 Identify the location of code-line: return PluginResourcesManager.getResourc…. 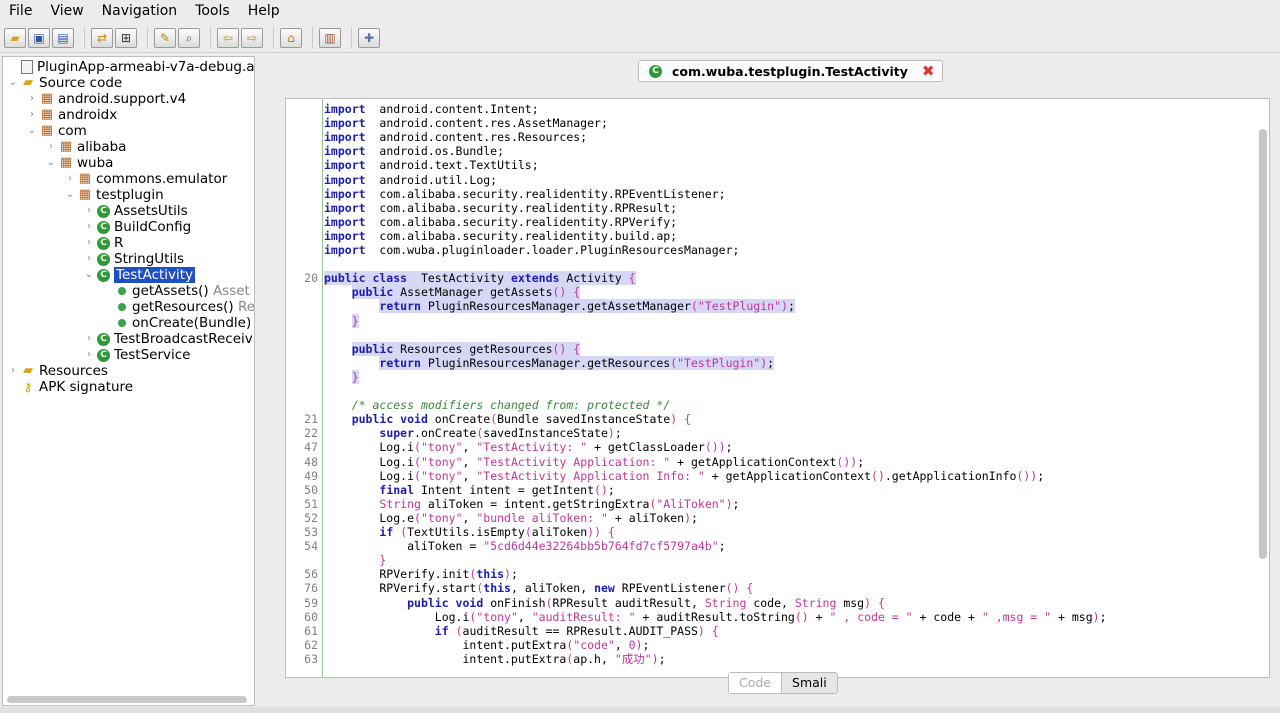
(549, 362).